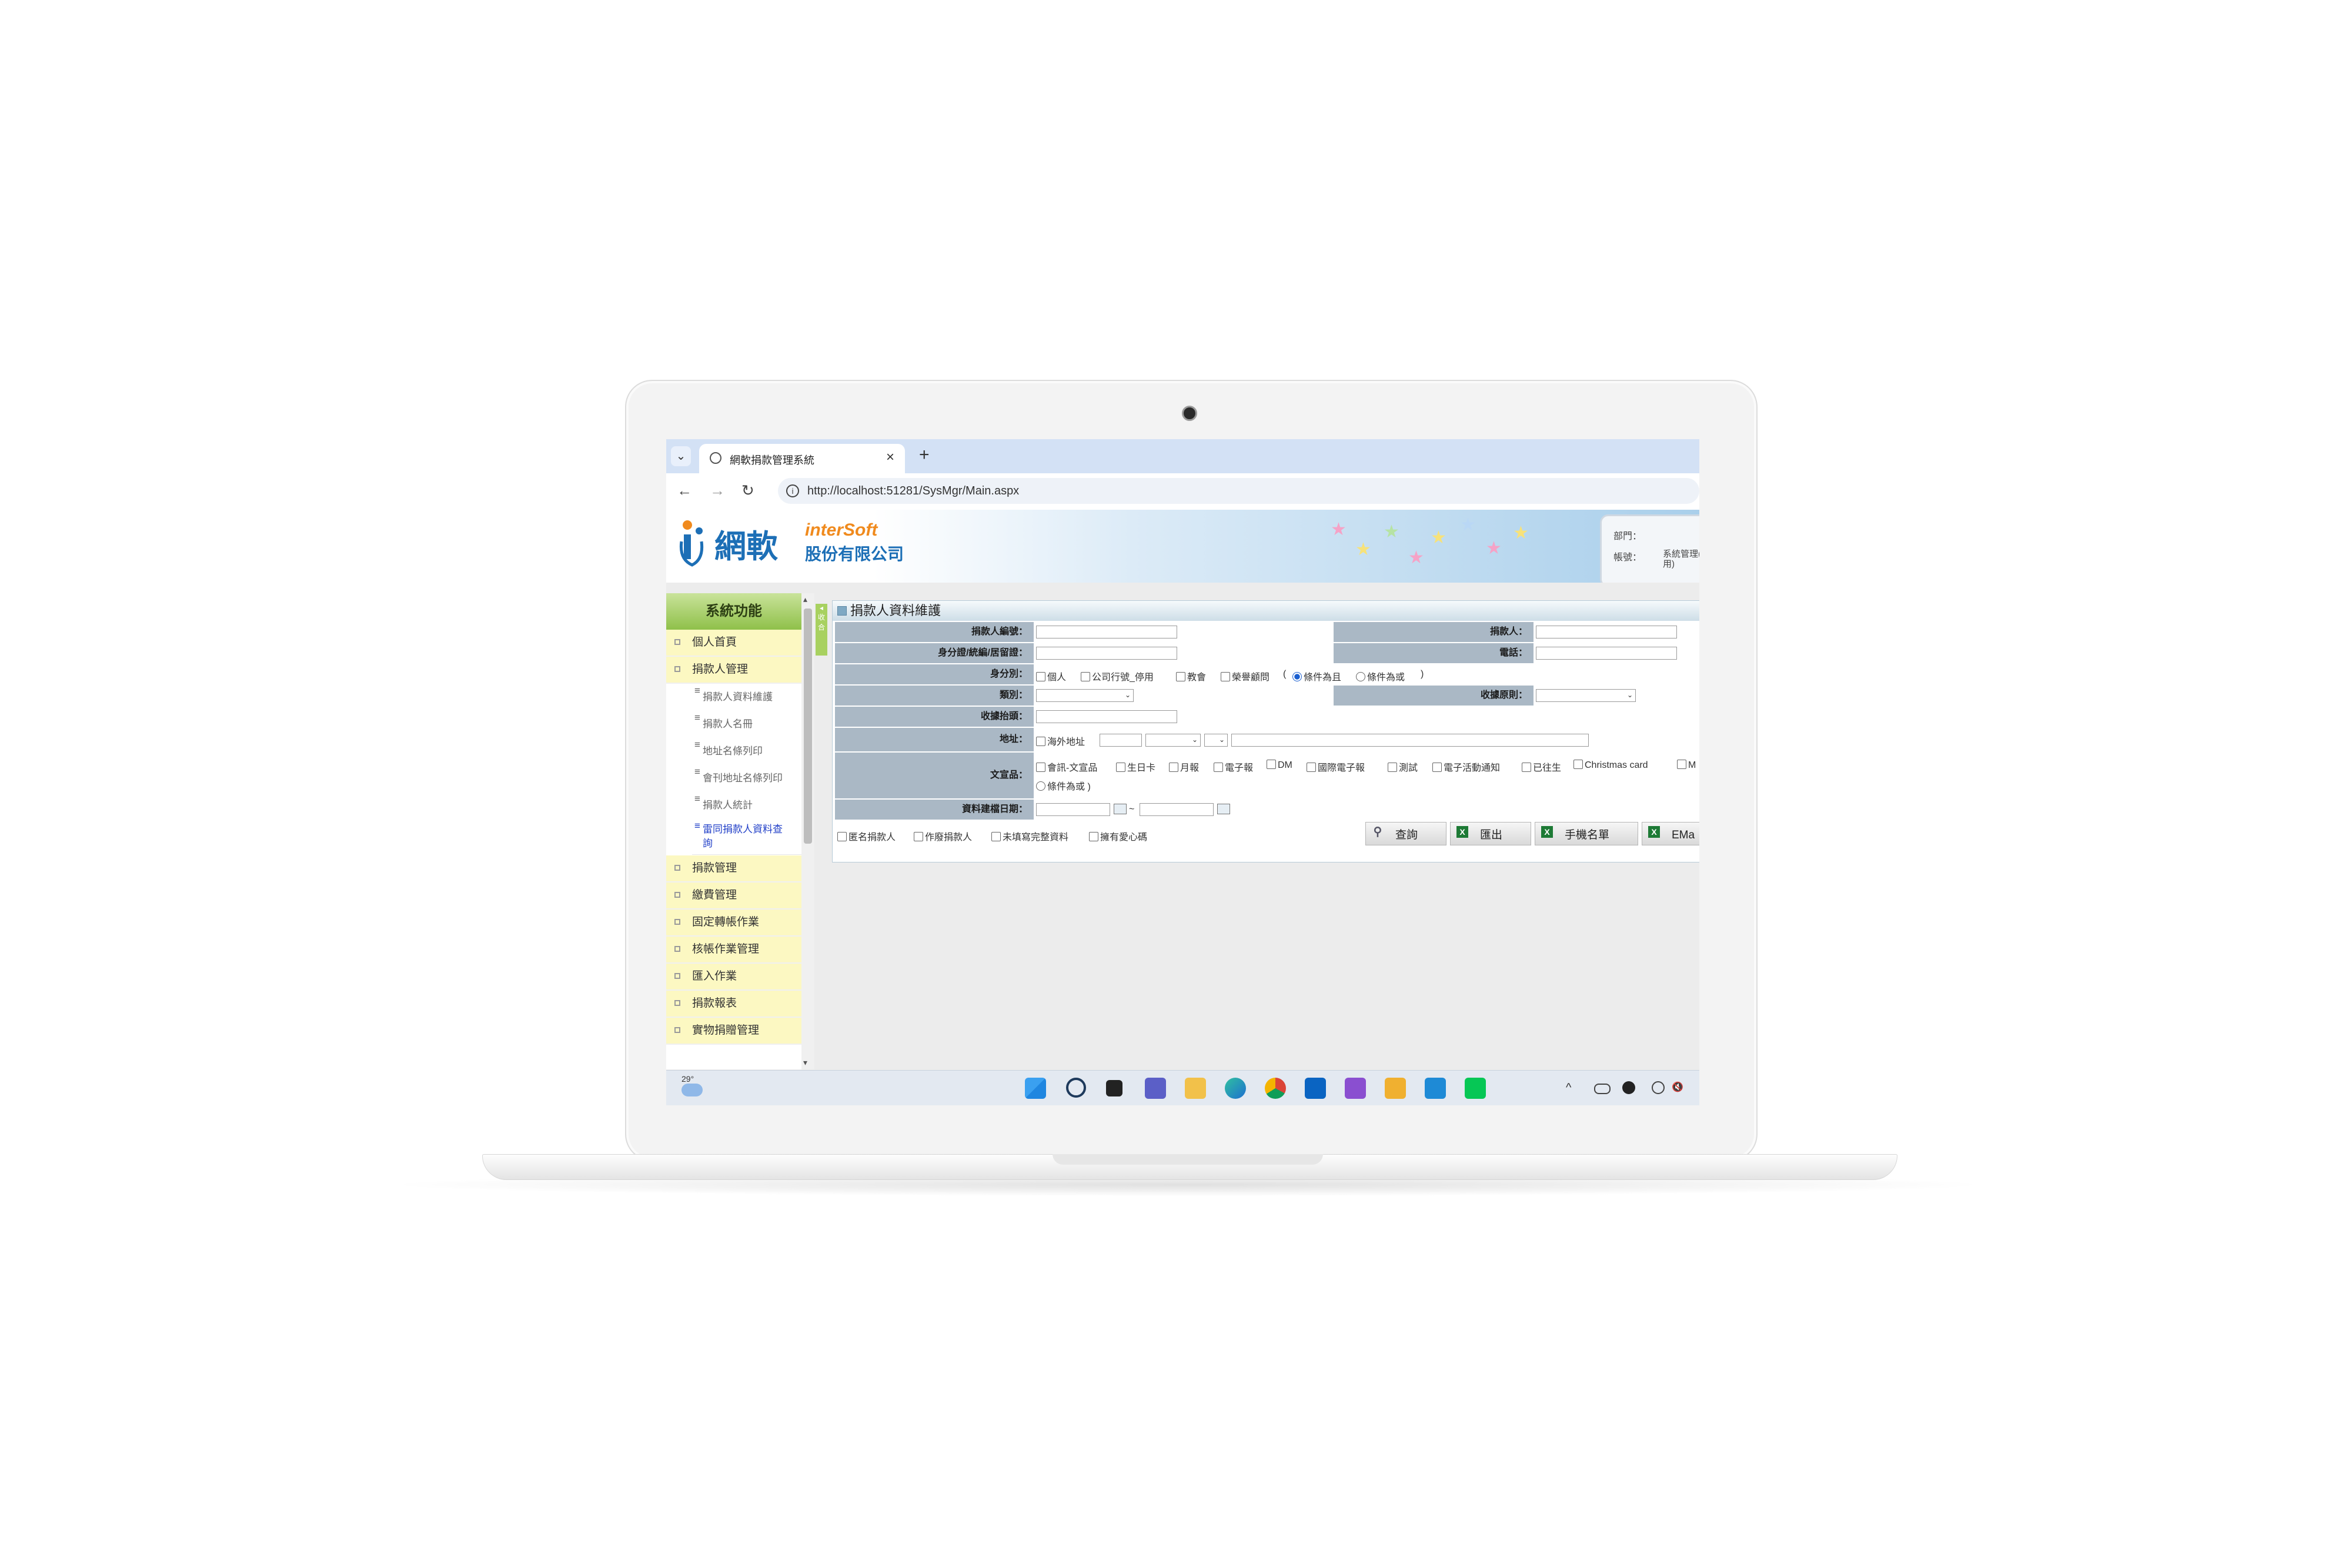  I want to click on identity-individual-checkbox: 個人, so click(1051, 676).